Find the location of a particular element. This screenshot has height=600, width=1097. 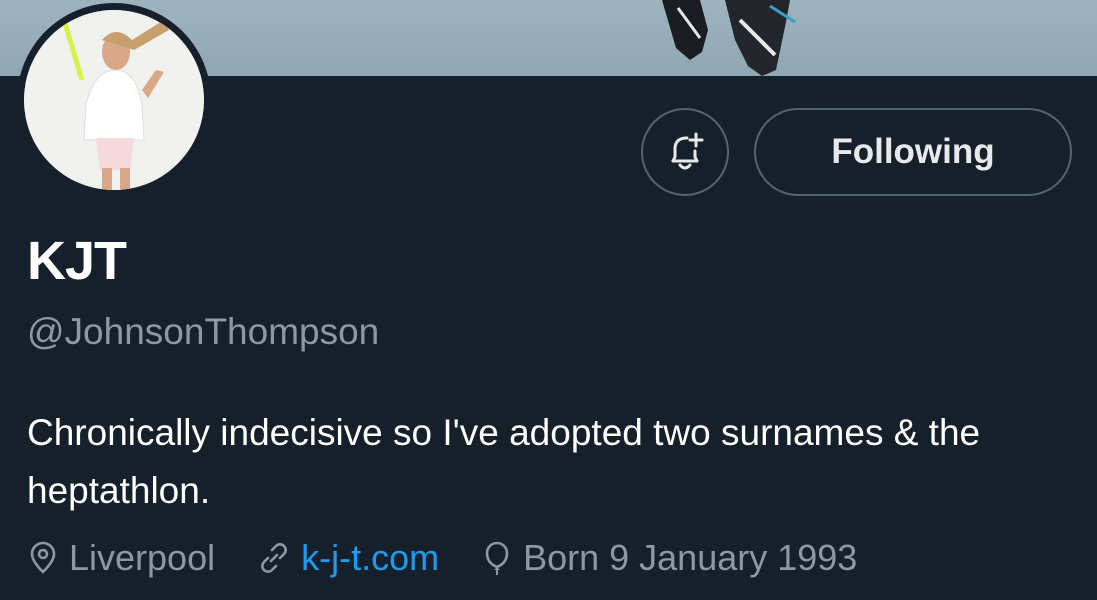

website-item: k-j-t.com is located at coordinates (348, 558).